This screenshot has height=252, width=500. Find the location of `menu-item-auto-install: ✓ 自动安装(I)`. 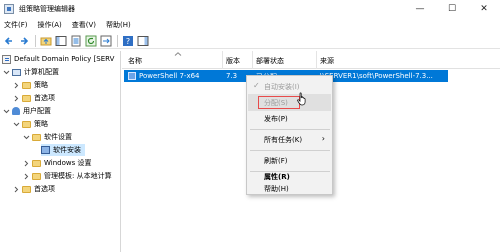

menu-item-auto-install: ✓ 自动安装(I) is located at coordinates (289, 86).